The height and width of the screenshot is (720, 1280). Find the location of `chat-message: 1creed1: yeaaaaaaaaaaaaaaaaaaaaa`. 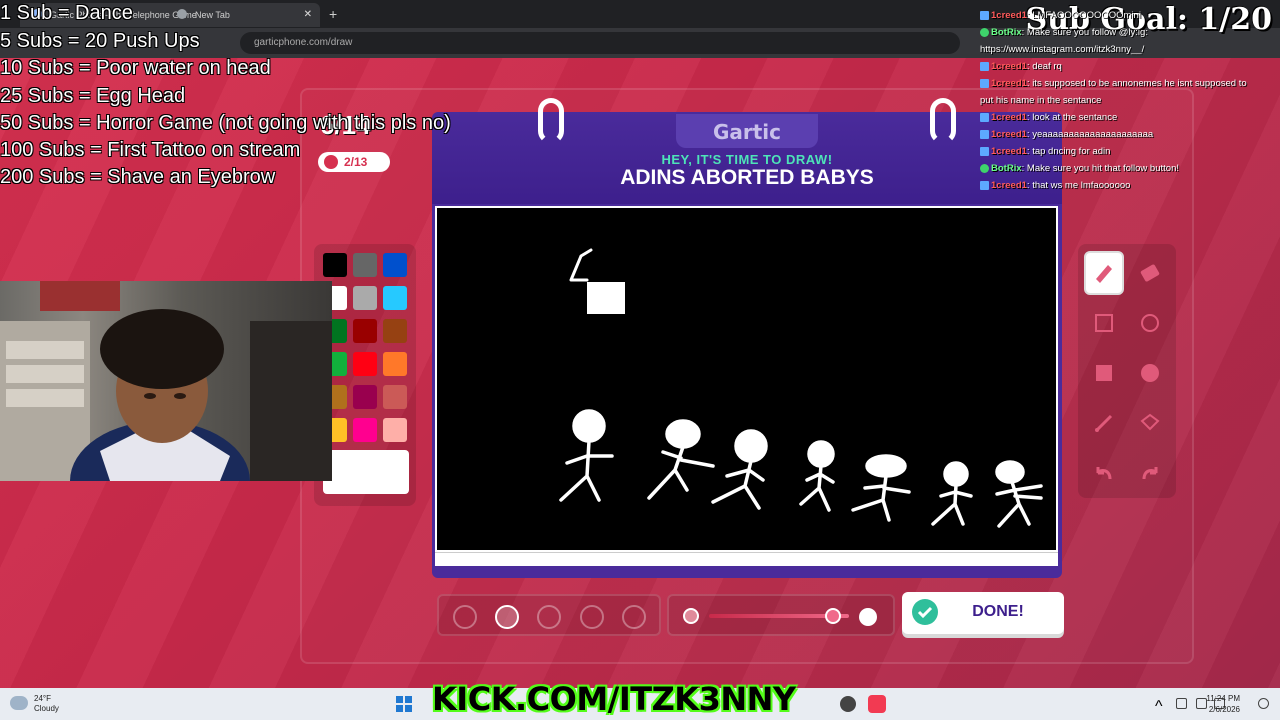

chat-message: 1creed1: yeaaaaaaaaaaaaaaaaaaaaa is located at coordinates (1066, 134).